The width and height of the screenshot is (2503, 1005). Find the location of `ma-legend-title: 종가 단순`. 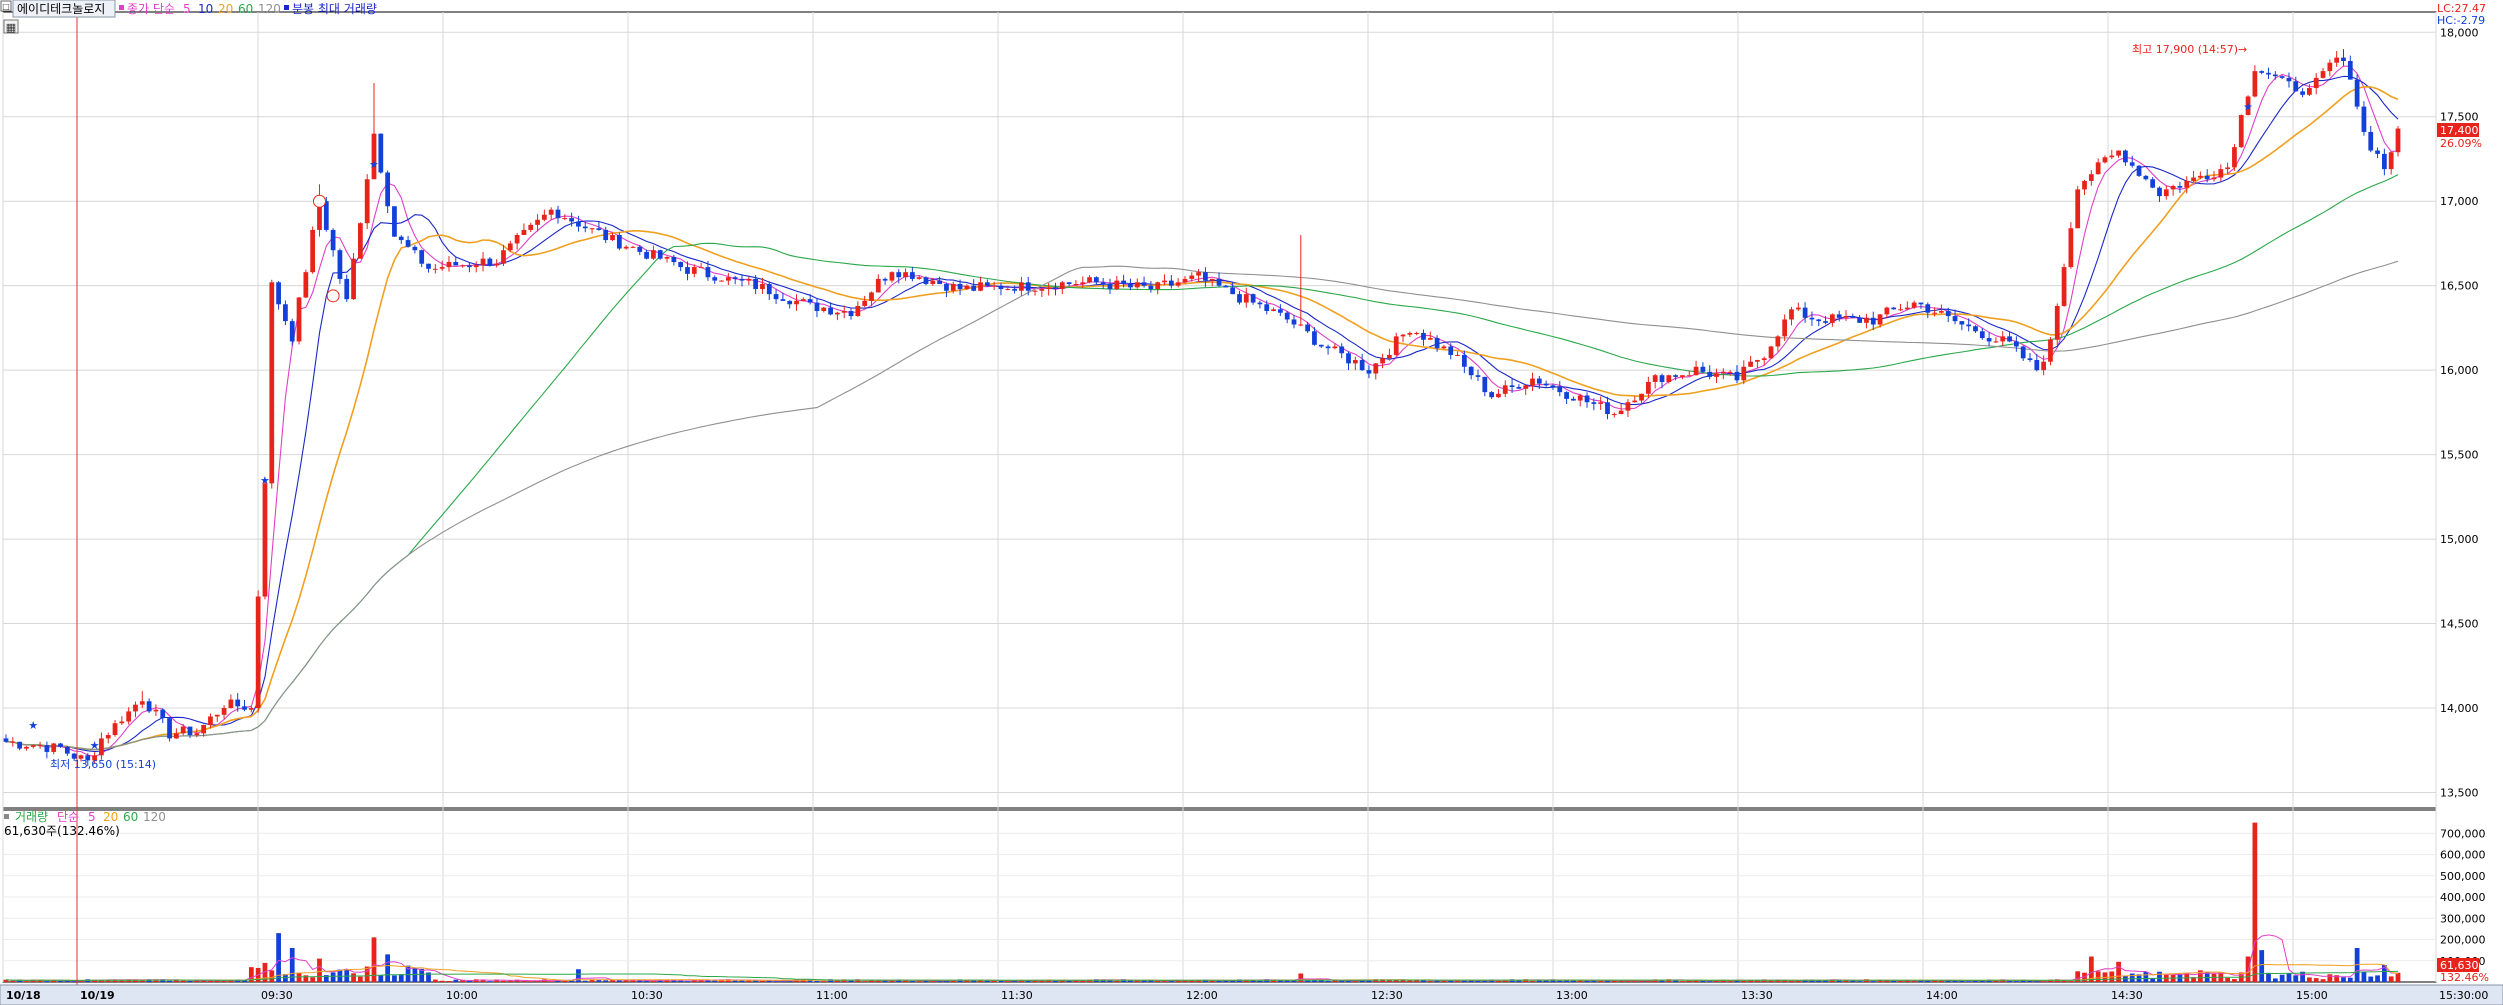

ma-legend-title: 종가 단순 is located at coordinates (151, 9).